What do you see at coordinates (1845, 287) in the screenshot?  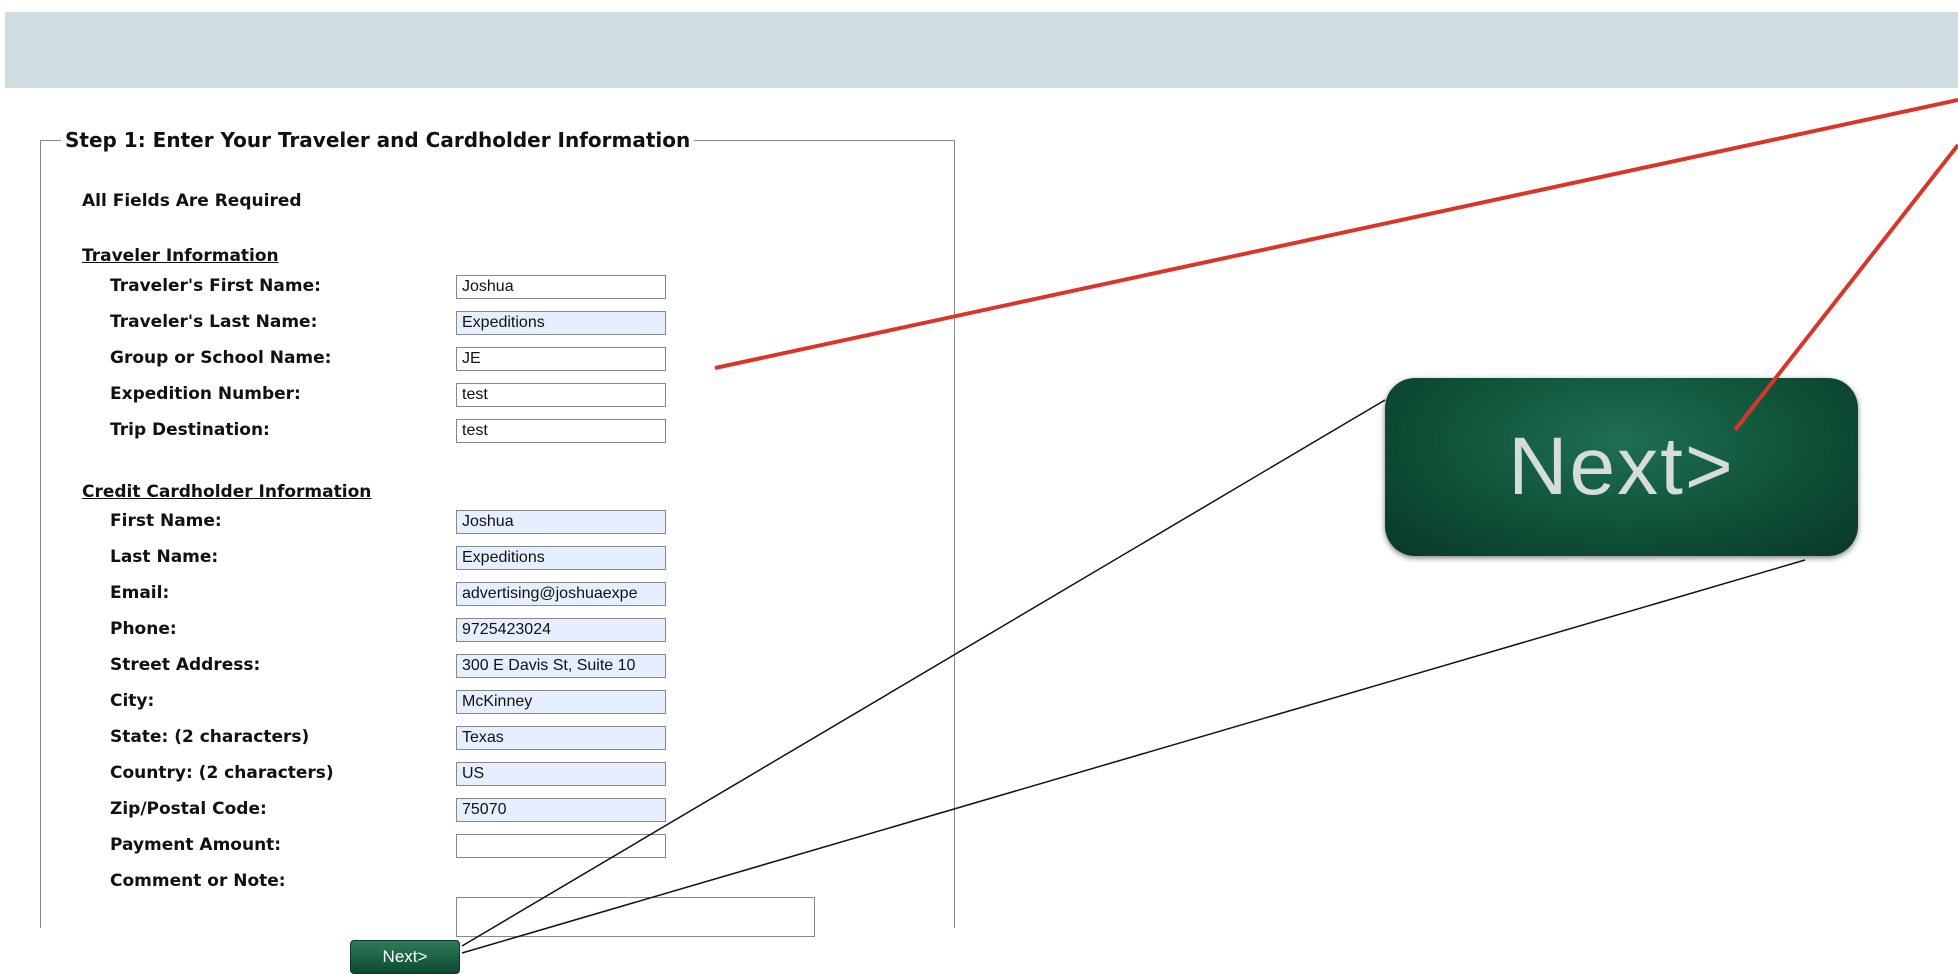 I see `red-arrow-to-zoom` at bounding box center [1845, 287].